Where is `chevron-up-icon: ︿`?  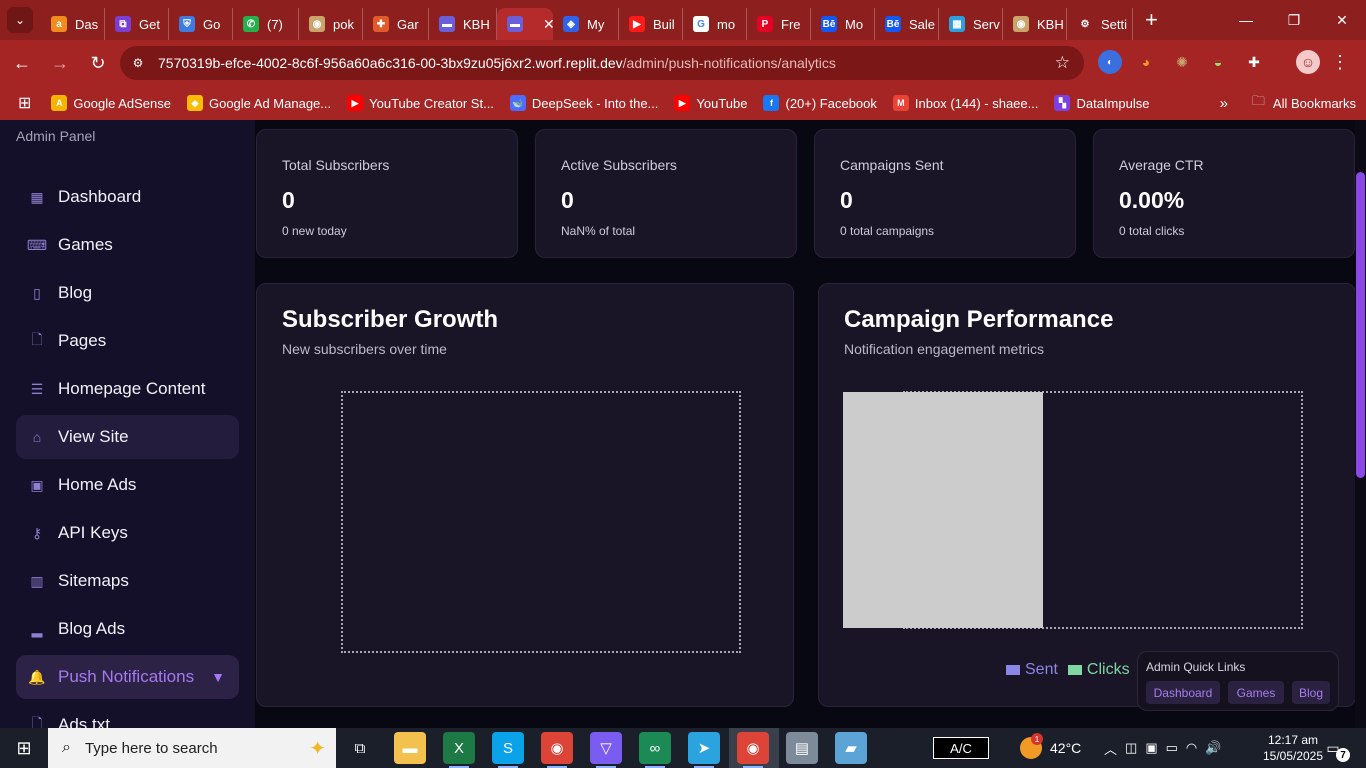 chevron-up-icon: ︿ is located at coordinates (1110, 748).